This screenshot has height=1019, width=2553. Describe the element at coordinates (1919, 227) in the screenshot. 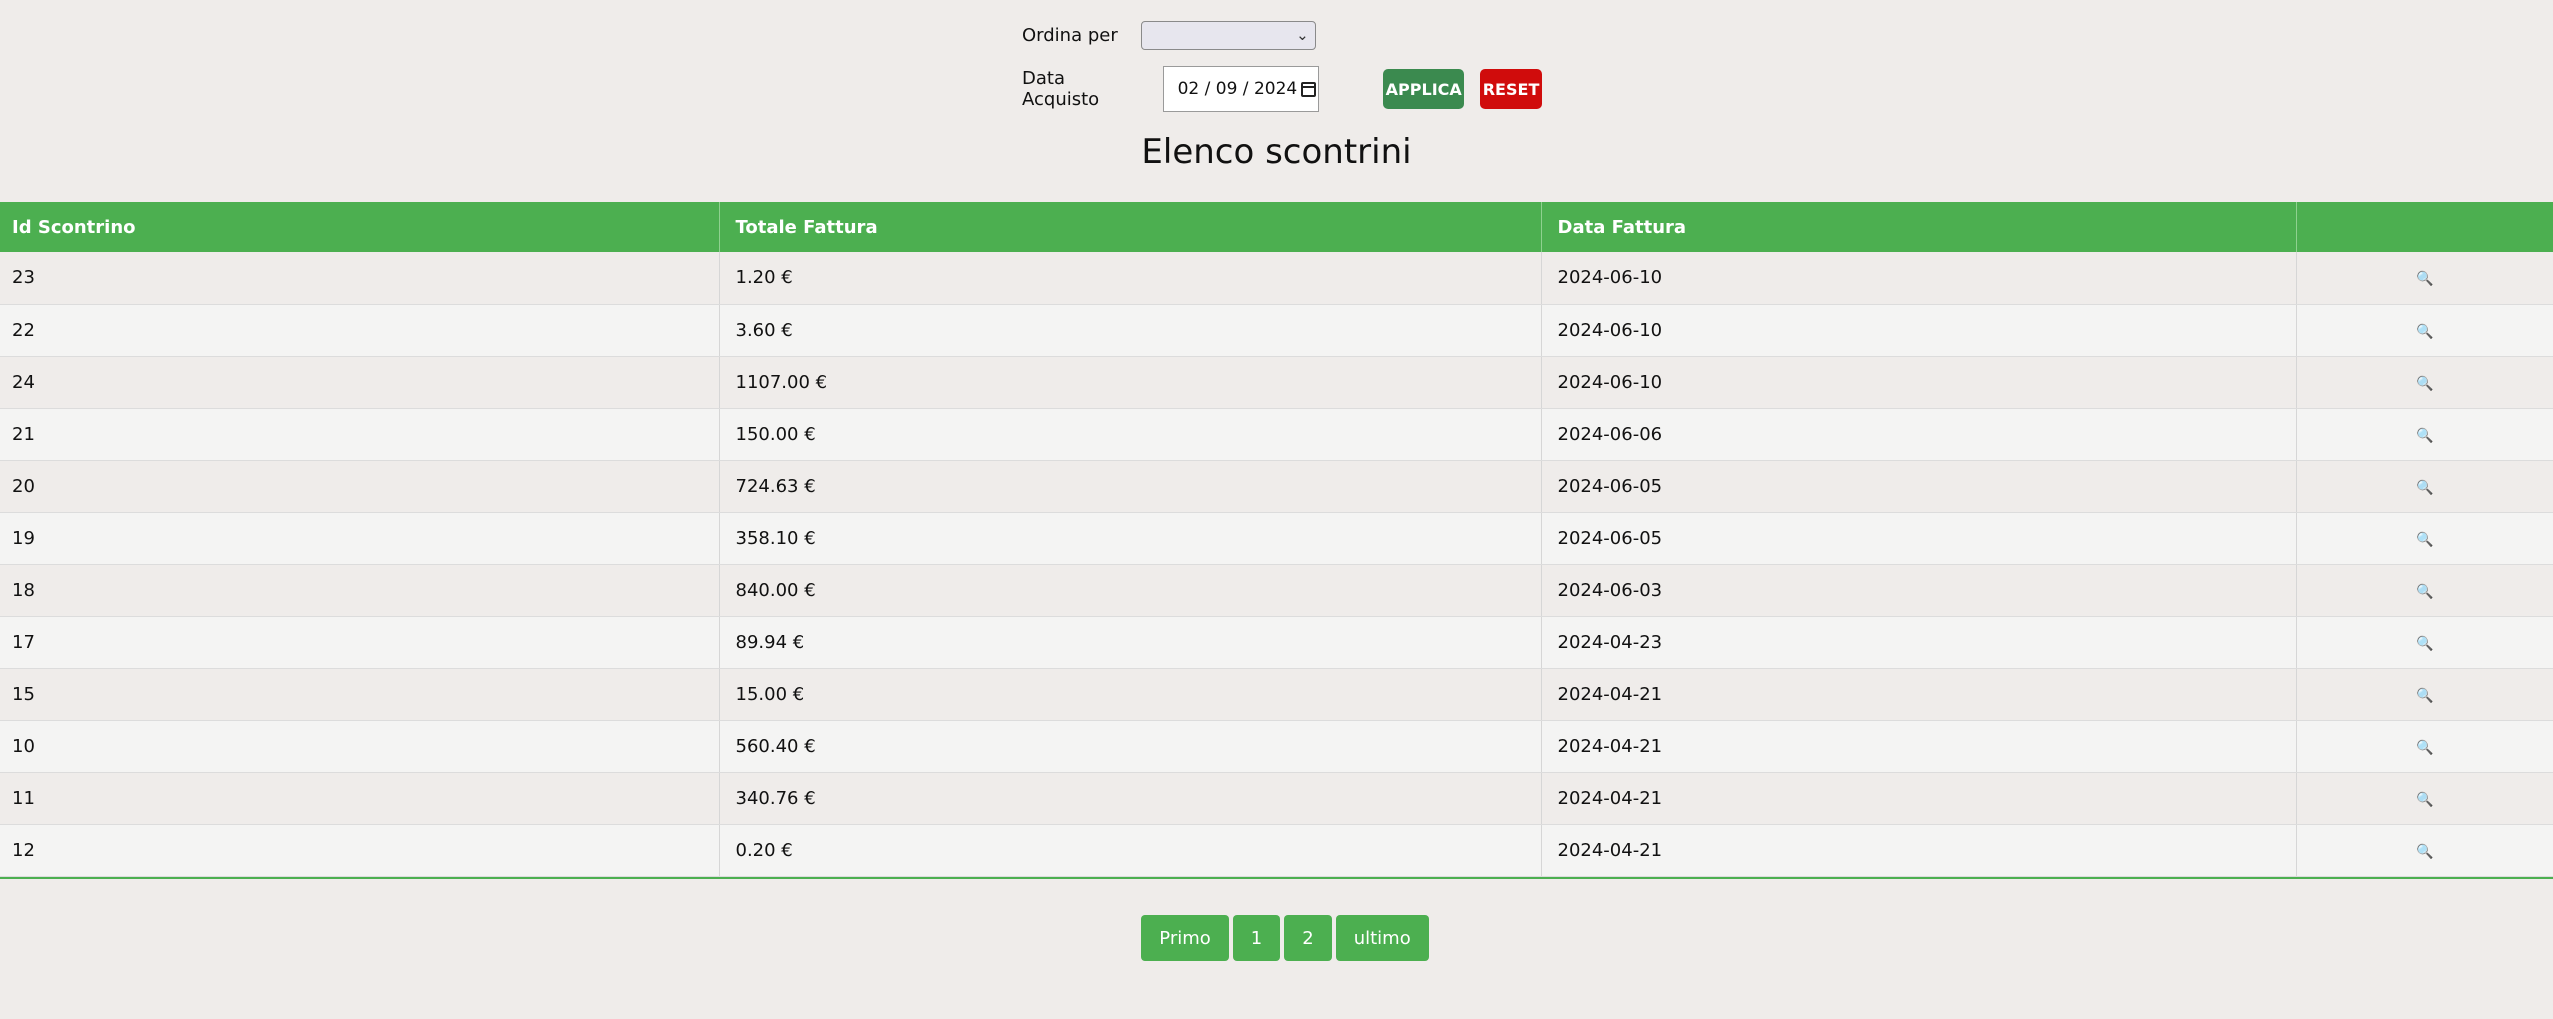

I see `column-header-date: Data Fattura` at that location.